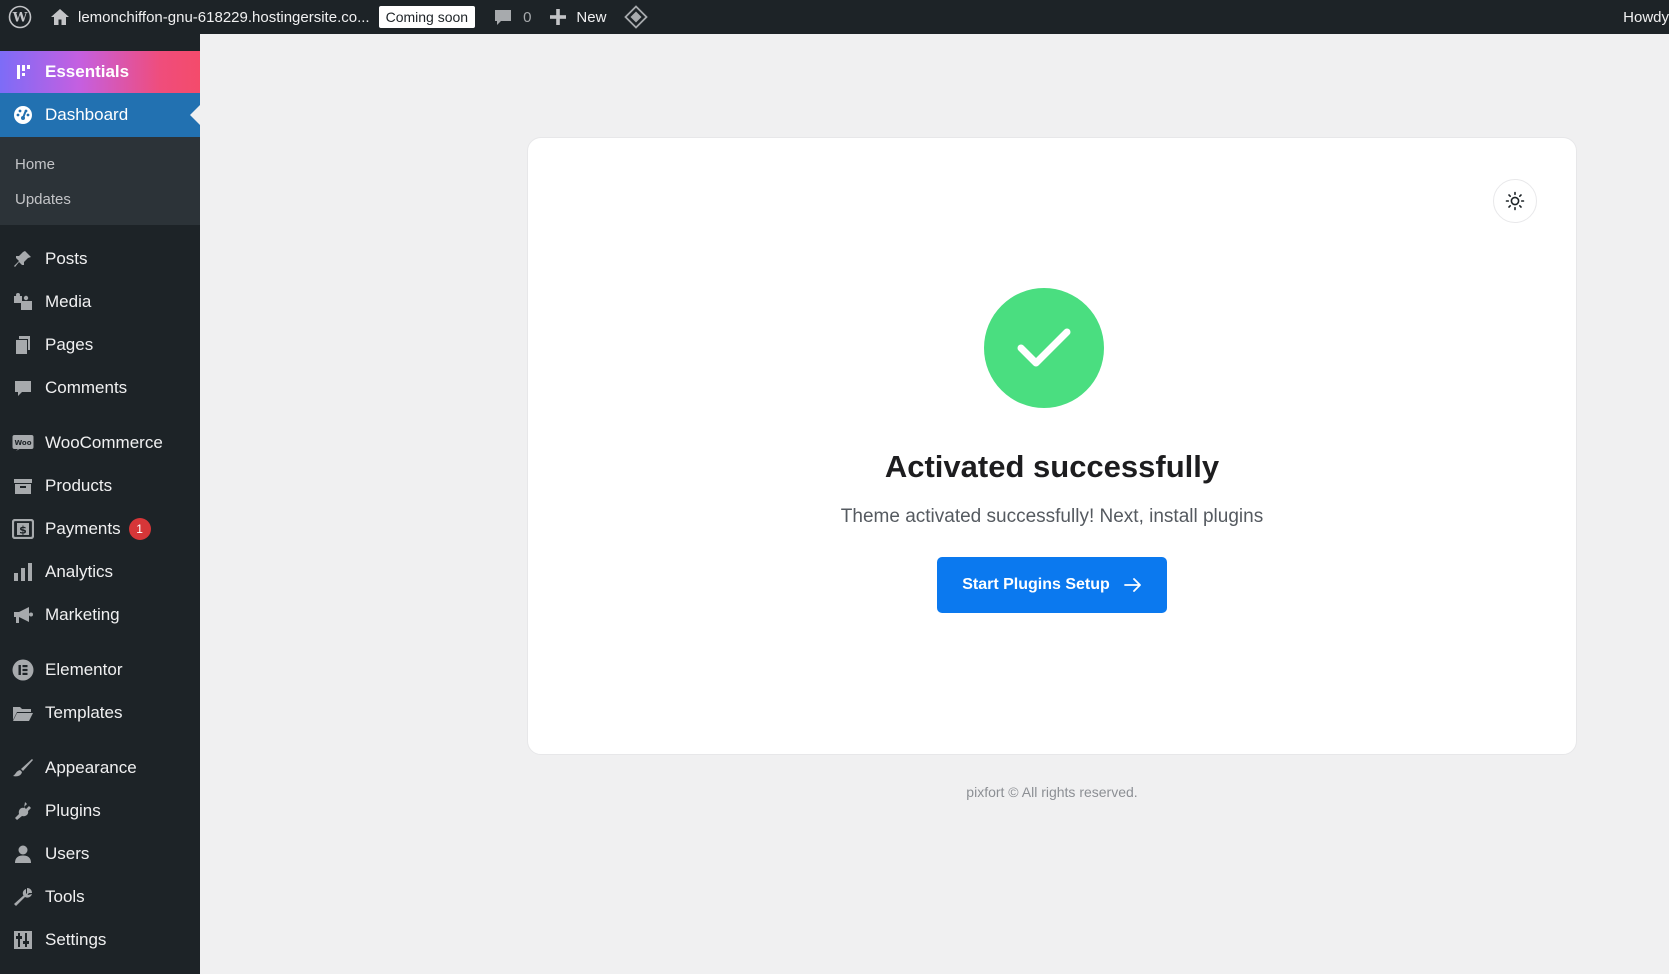  What do you see at coordinates (23, 259) in the screenshot?
I see `pin-icon` at bounding box center [23, 259].